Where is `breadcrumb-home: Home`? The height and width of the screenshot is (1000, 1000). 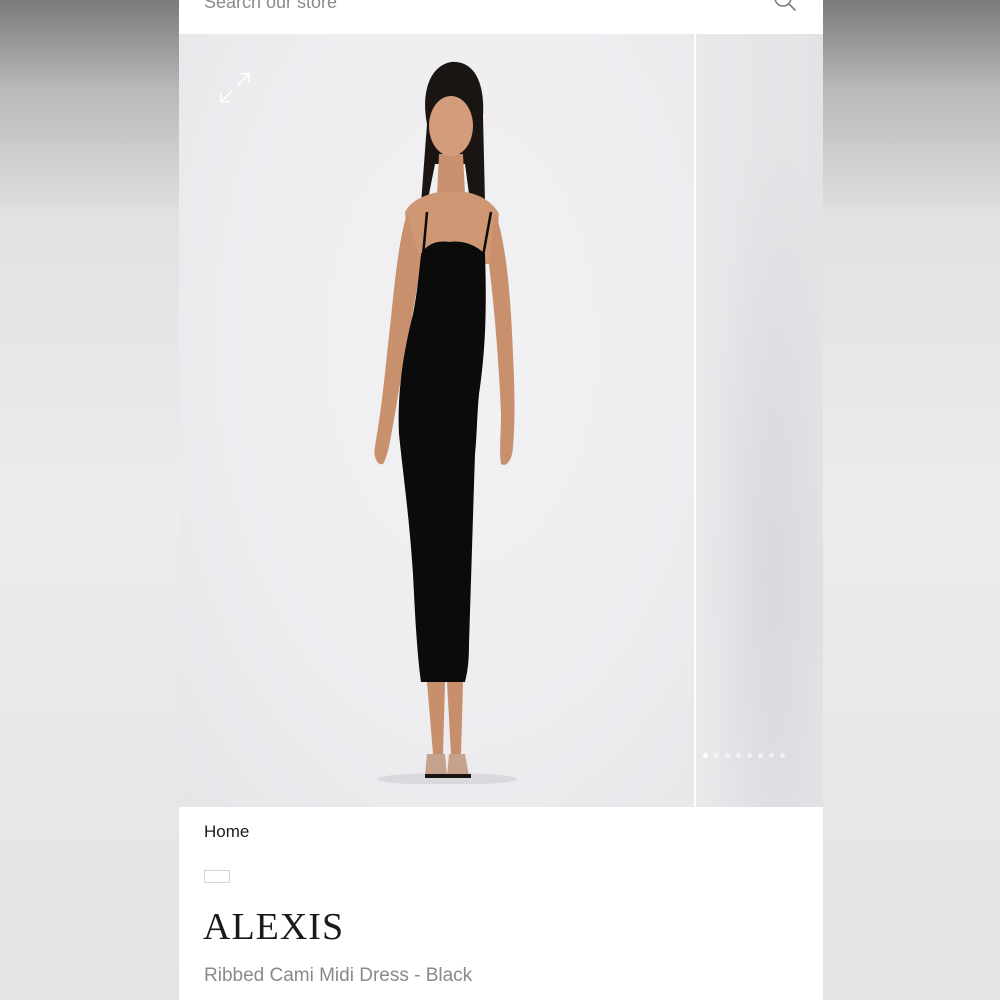 breadcrumb-home: Home is located at coordinates (226, 832).